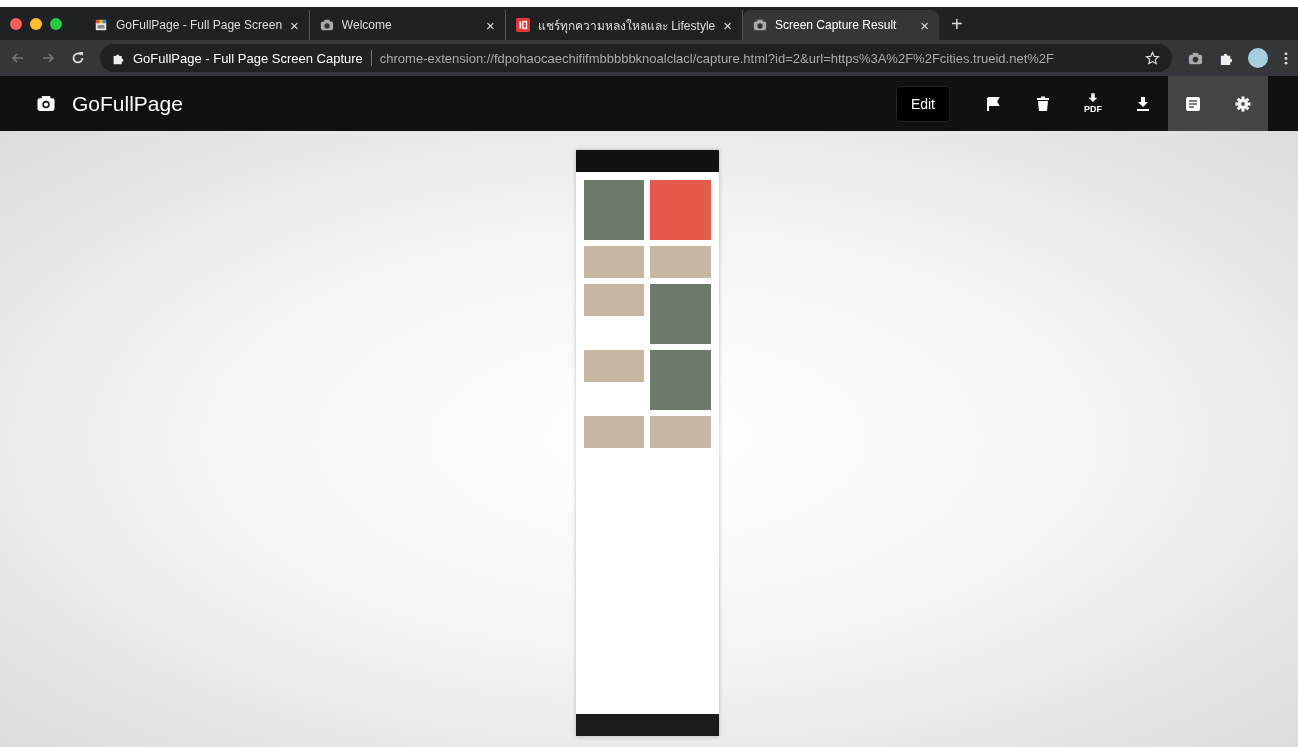 The height and width of the screenshot is (747, 1298). What do you see at coordinates (717, 58) in the screenshot?
I see `url-text: chrome-extension://fdpohaocaechififmbbbbbknoalclacl/capture.html?id=2&url=https%3A%2F%2Fcities.trueid.net%2F` at bounding box center [717, 58].